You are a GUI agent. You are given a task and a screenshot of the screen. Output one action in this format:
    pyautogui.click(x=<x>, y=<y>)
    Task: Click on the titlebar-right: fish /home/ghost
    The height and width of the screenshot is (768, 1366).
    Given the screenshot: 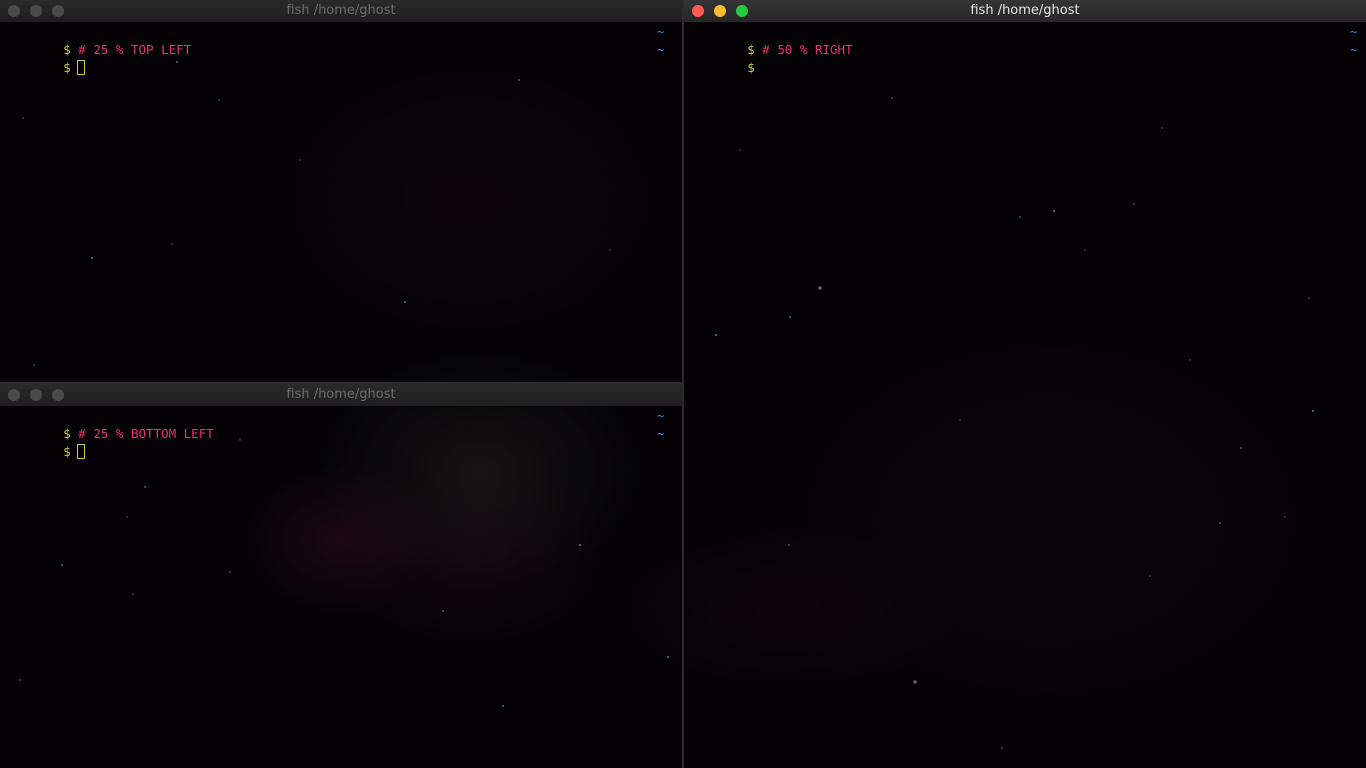 What is the action you would take?
    pyautogui.click(x=1025, y=11)
    